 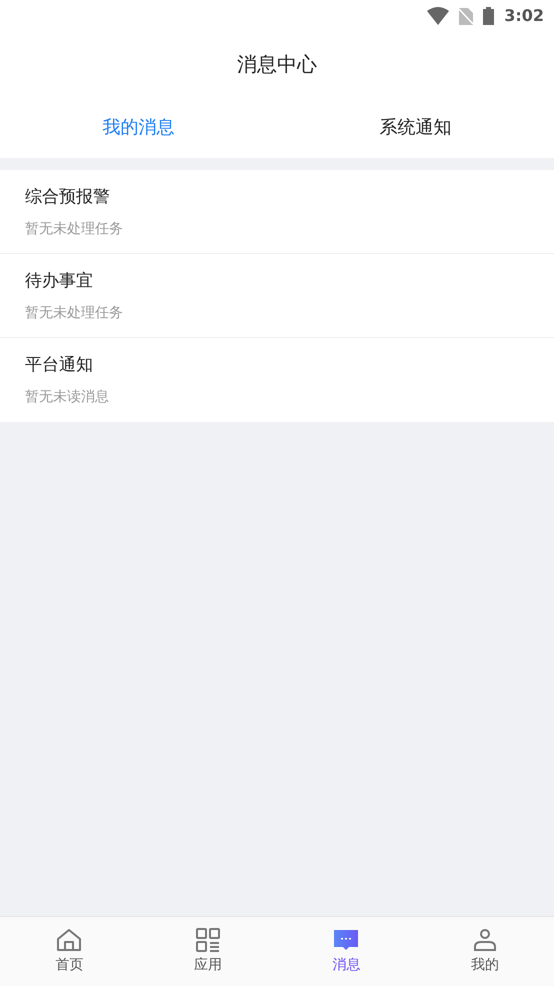 I want to click on grid-icon, so click(x=208, y=940).